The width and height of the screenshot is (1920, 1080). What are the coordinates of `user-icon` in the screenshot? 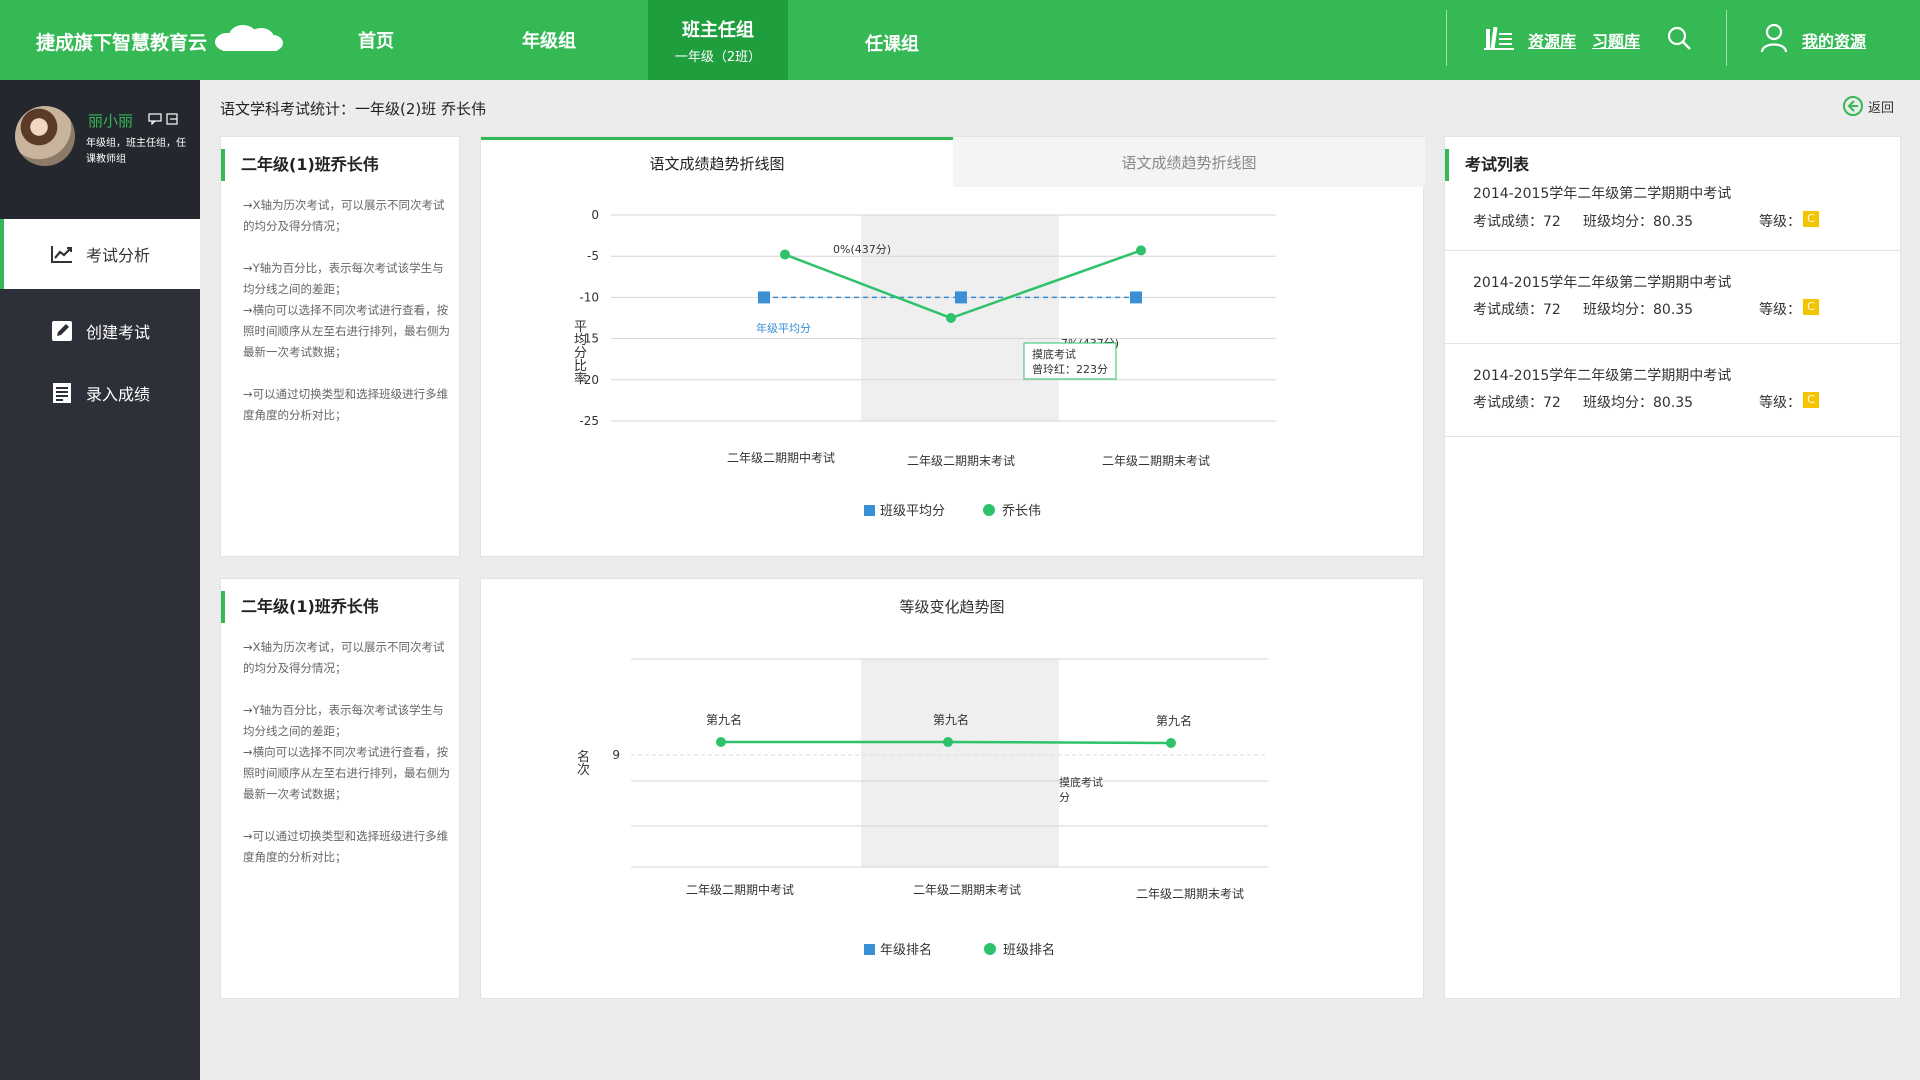 It's located at (1774, 40).